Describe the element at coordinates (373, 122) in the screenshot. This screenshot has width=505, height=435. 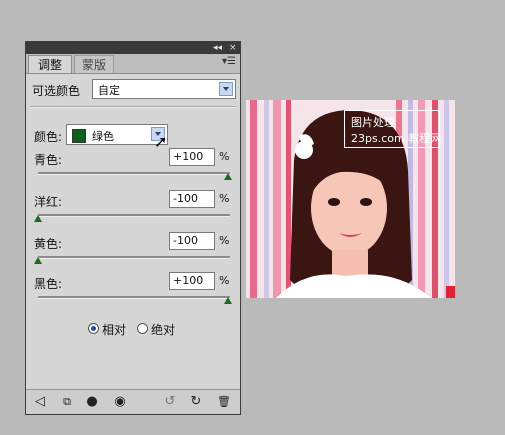
I see `watermark-line1: 图片处理` at that location.